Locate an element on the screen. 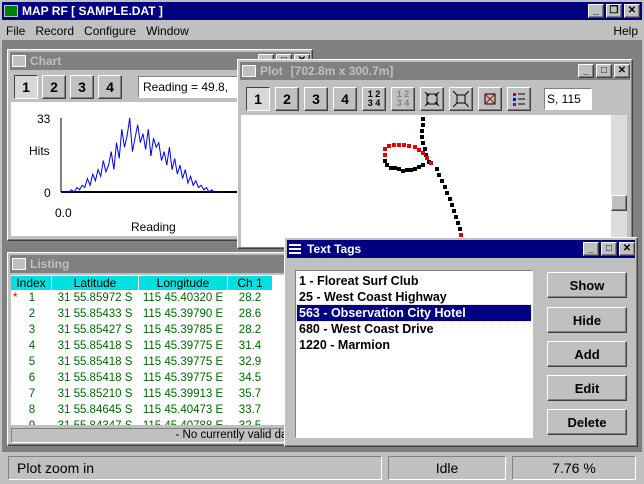  menu-window: Window is located at coordinates (167, 31).